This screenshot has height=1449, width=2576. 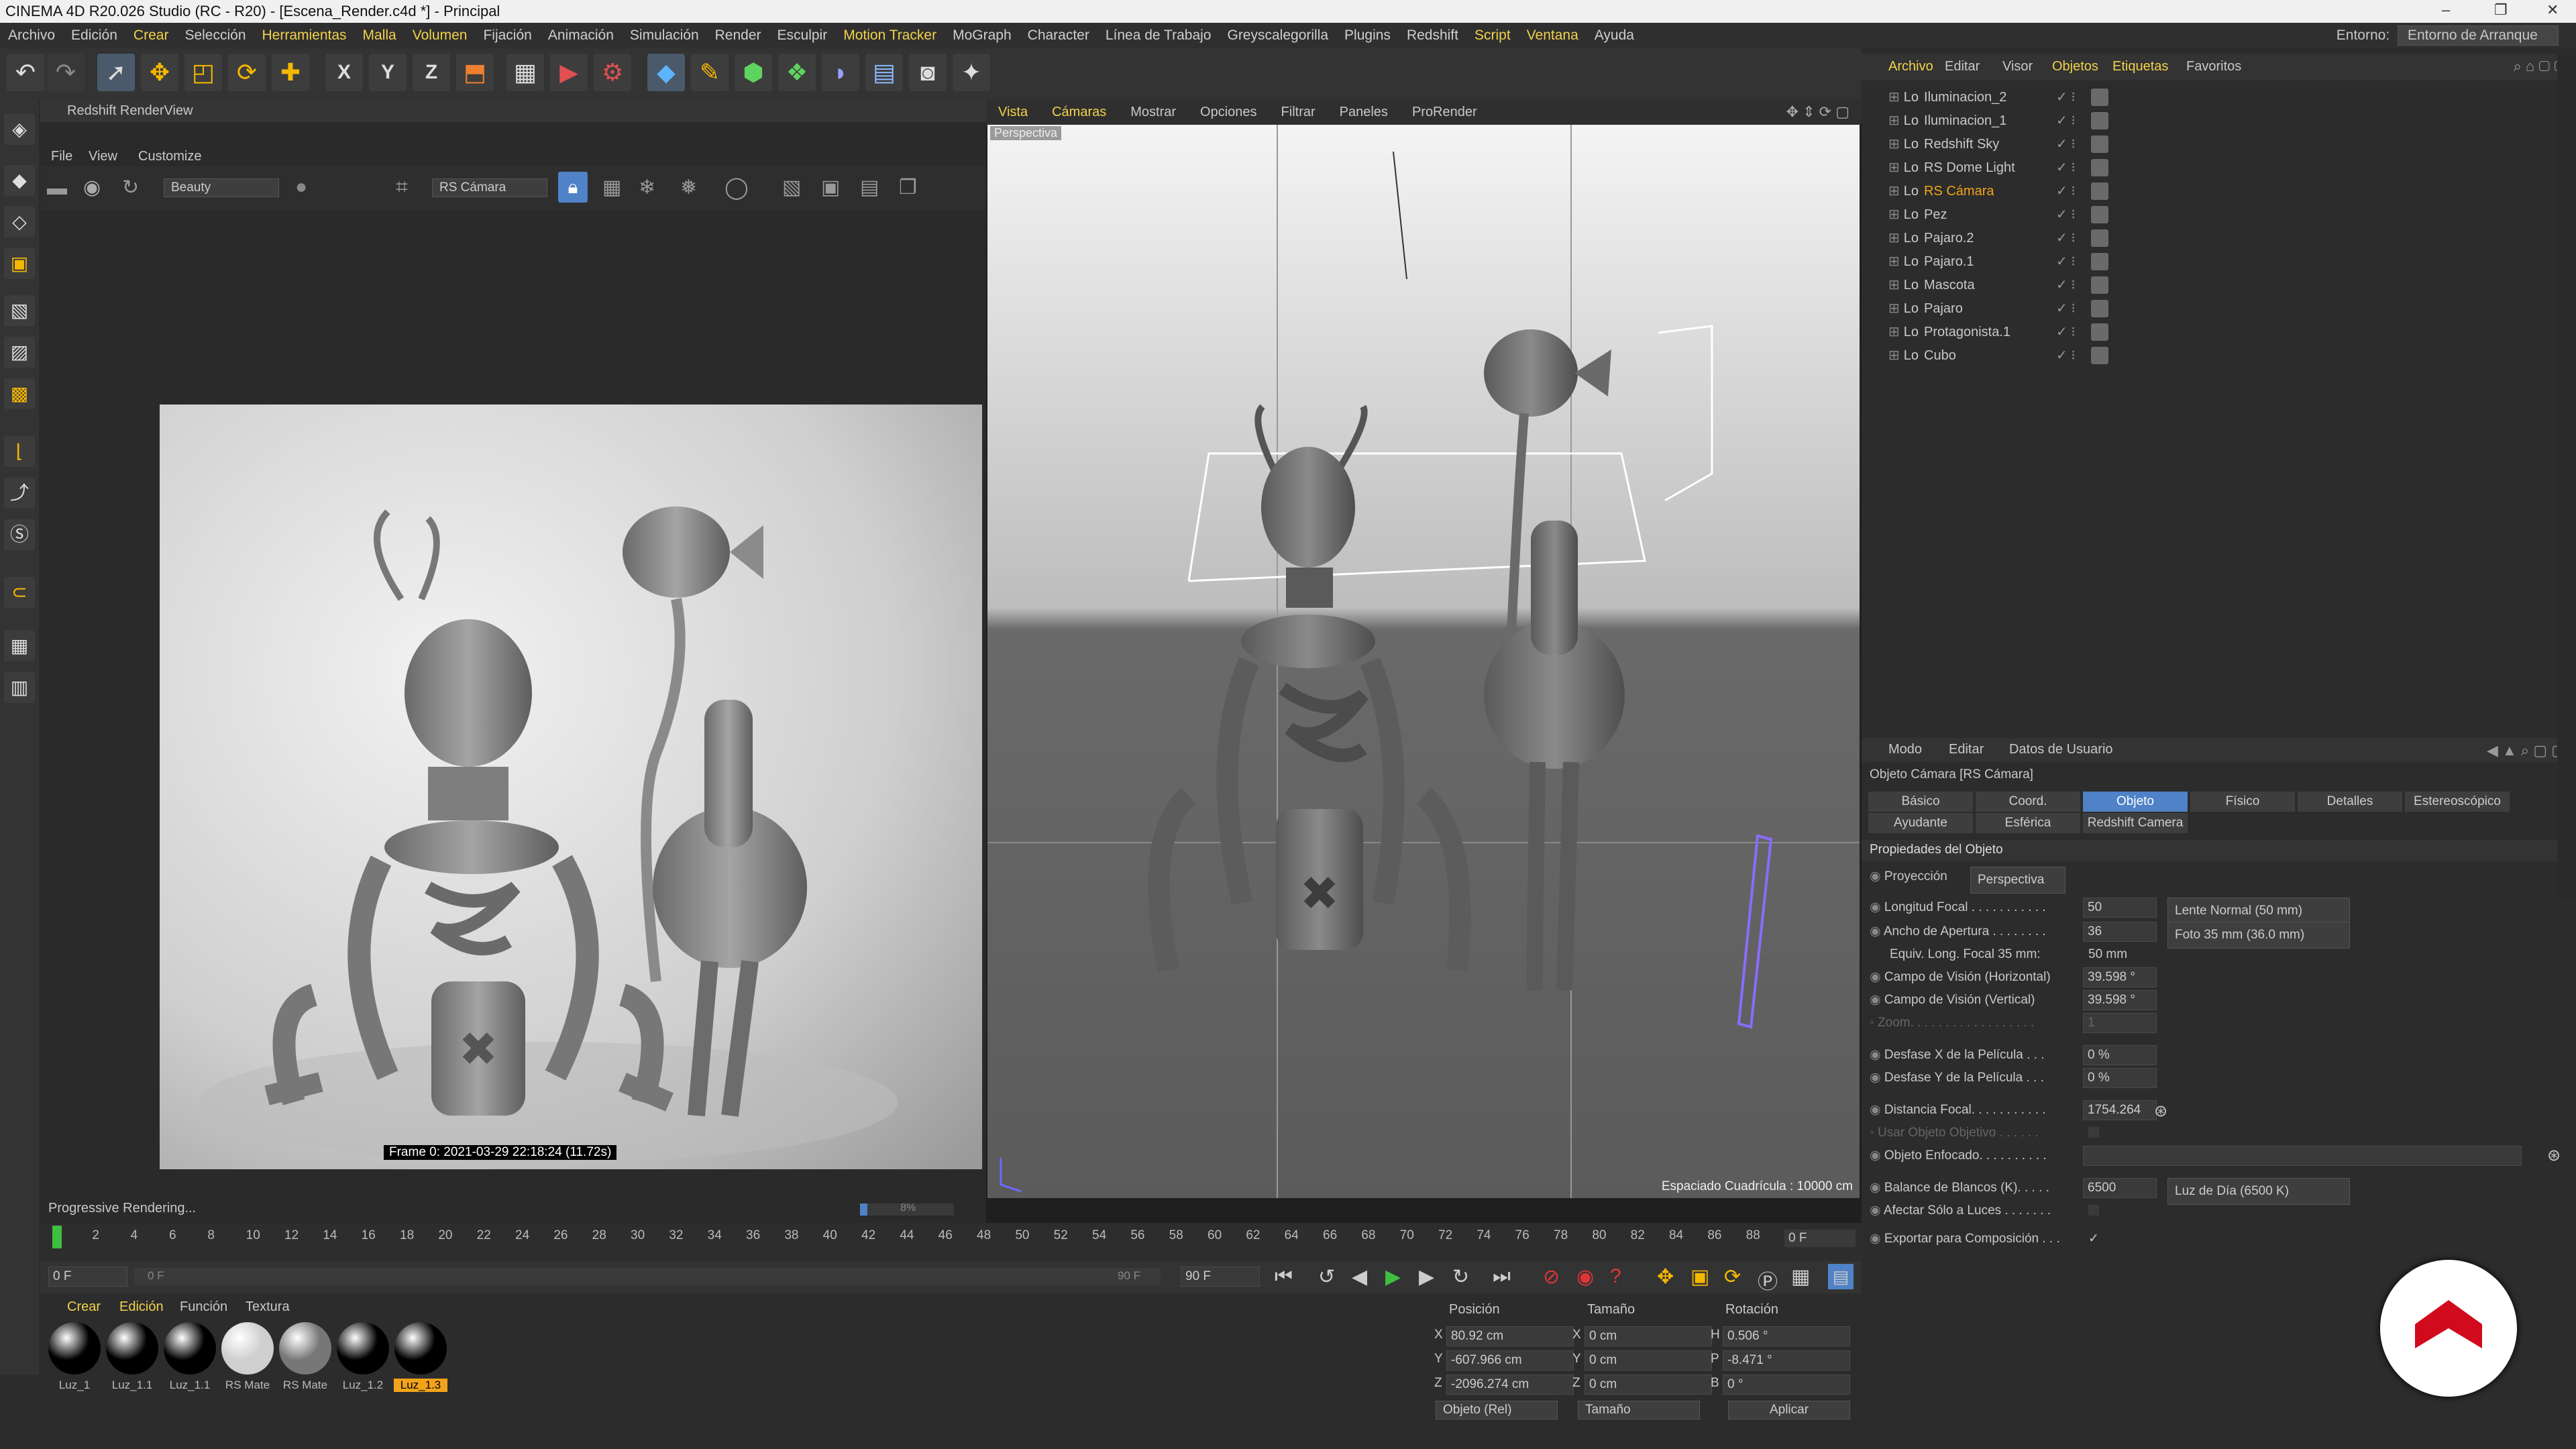 What do you see at coordinates (664, 35) in the screenshot?
I see `menu-item: Simulación` at bounding box center [664, 35].